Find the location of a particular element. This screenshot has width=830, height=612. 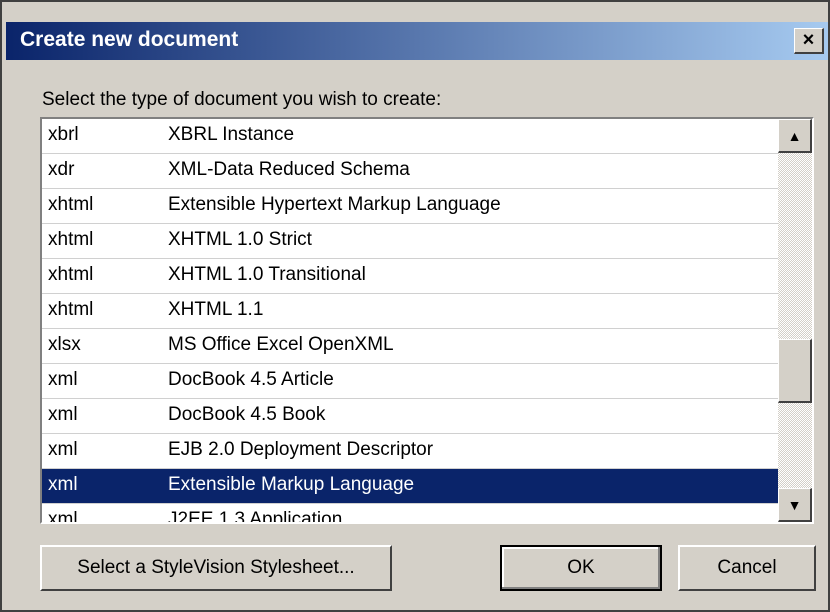

list-item: xhtml XHTML 1.0 Transitional is located at coordinates (411, 276).